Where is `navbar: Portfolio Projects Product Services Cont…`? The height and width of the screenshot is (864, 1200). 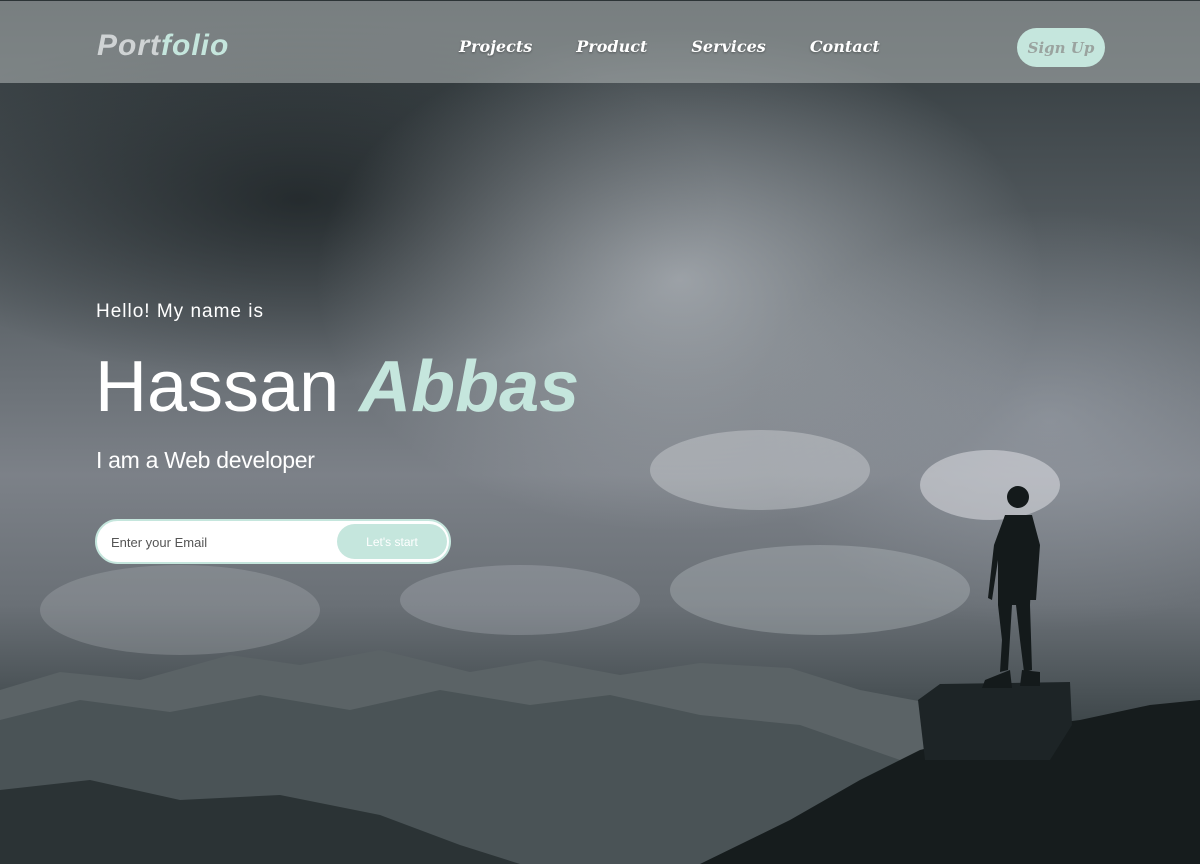 navbar: Portfolio Projects Product Services Cont… is located at coordinates (600, 41).